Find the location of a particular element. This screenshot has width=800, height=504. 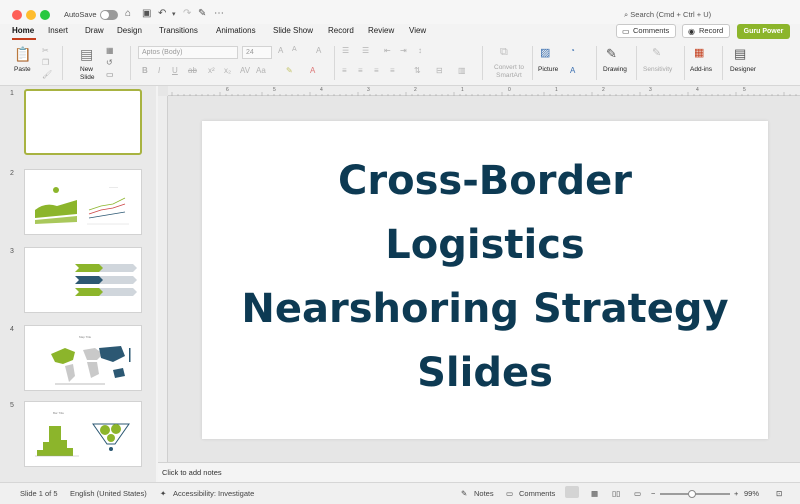

horizontal-ruler: 6 5 4 3 2 1 0 1 2 3 4 5 is located at coordinates (484, 91).